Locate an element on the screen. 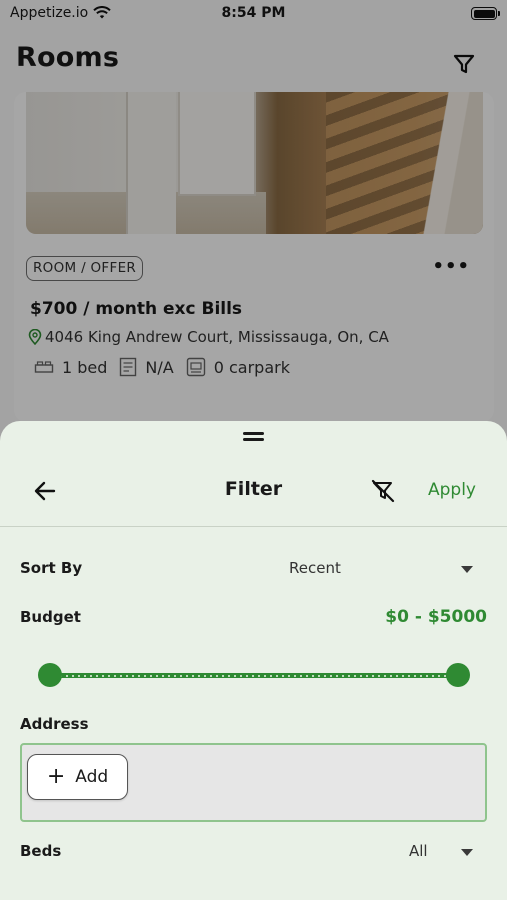  budget-label: Budget is located at coordinates (50, 617).